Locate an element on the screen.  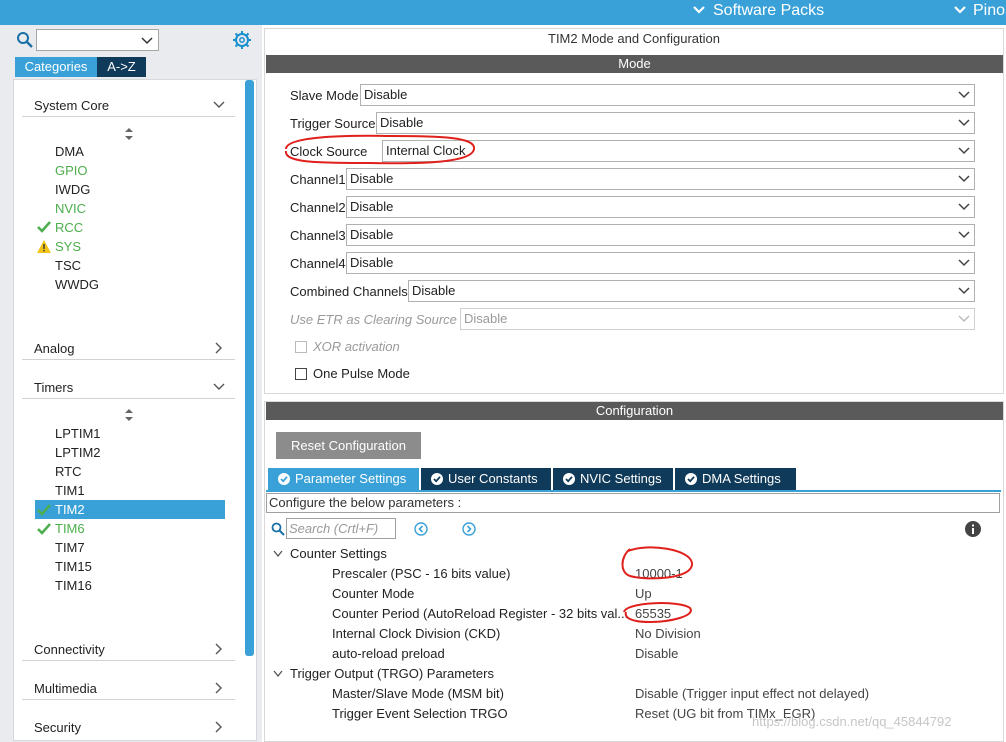
tab-dma-settings: DMA Settings is located at coordinates (735, 479).